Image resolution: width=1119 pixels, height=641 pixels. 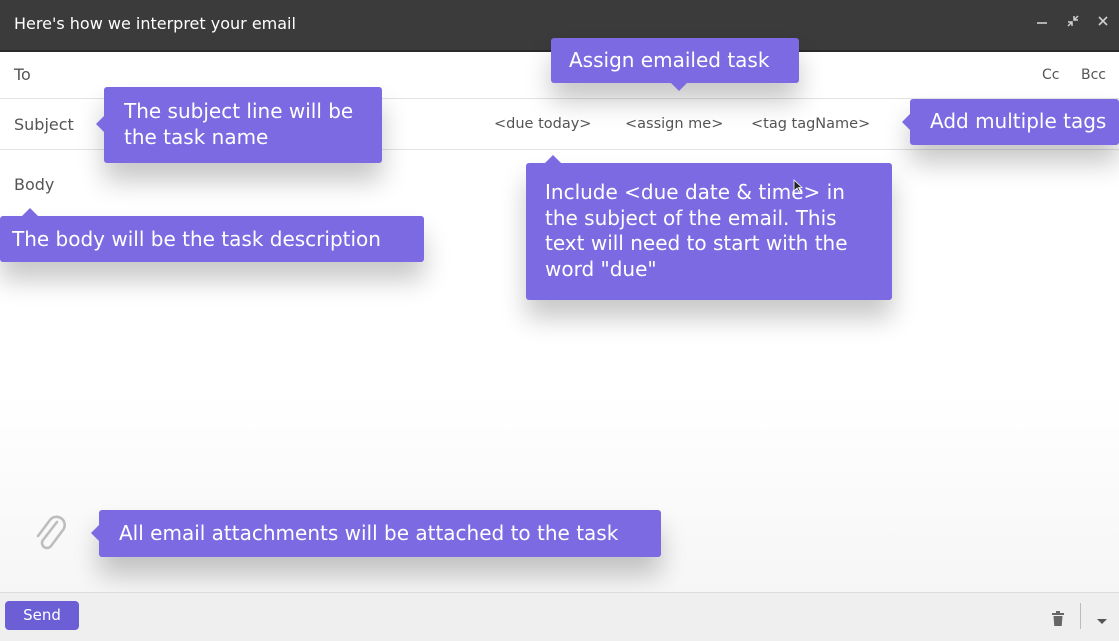 I want to click on body-tooltip: The body will be the task description, so click(x=212, y=235).